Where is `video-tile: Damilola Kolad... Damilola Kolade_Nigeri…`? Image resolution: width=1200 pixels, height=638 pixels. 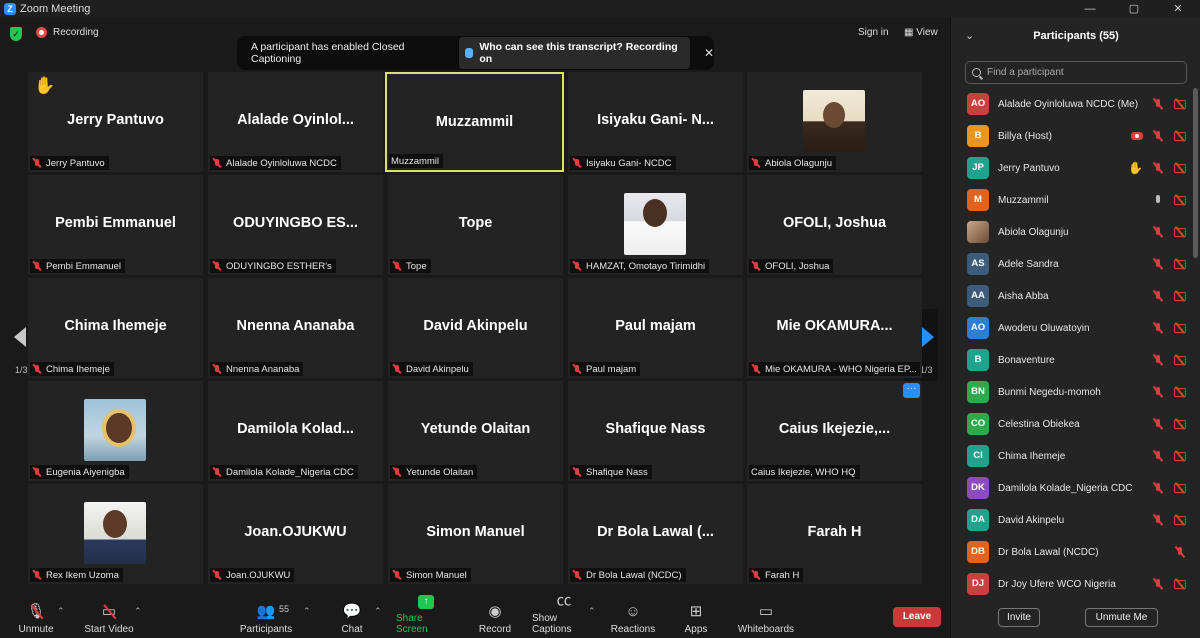 video-tile: Damilola Kolad... Damilola Kolade_Nigeri… is located at coordinates (295, 431).